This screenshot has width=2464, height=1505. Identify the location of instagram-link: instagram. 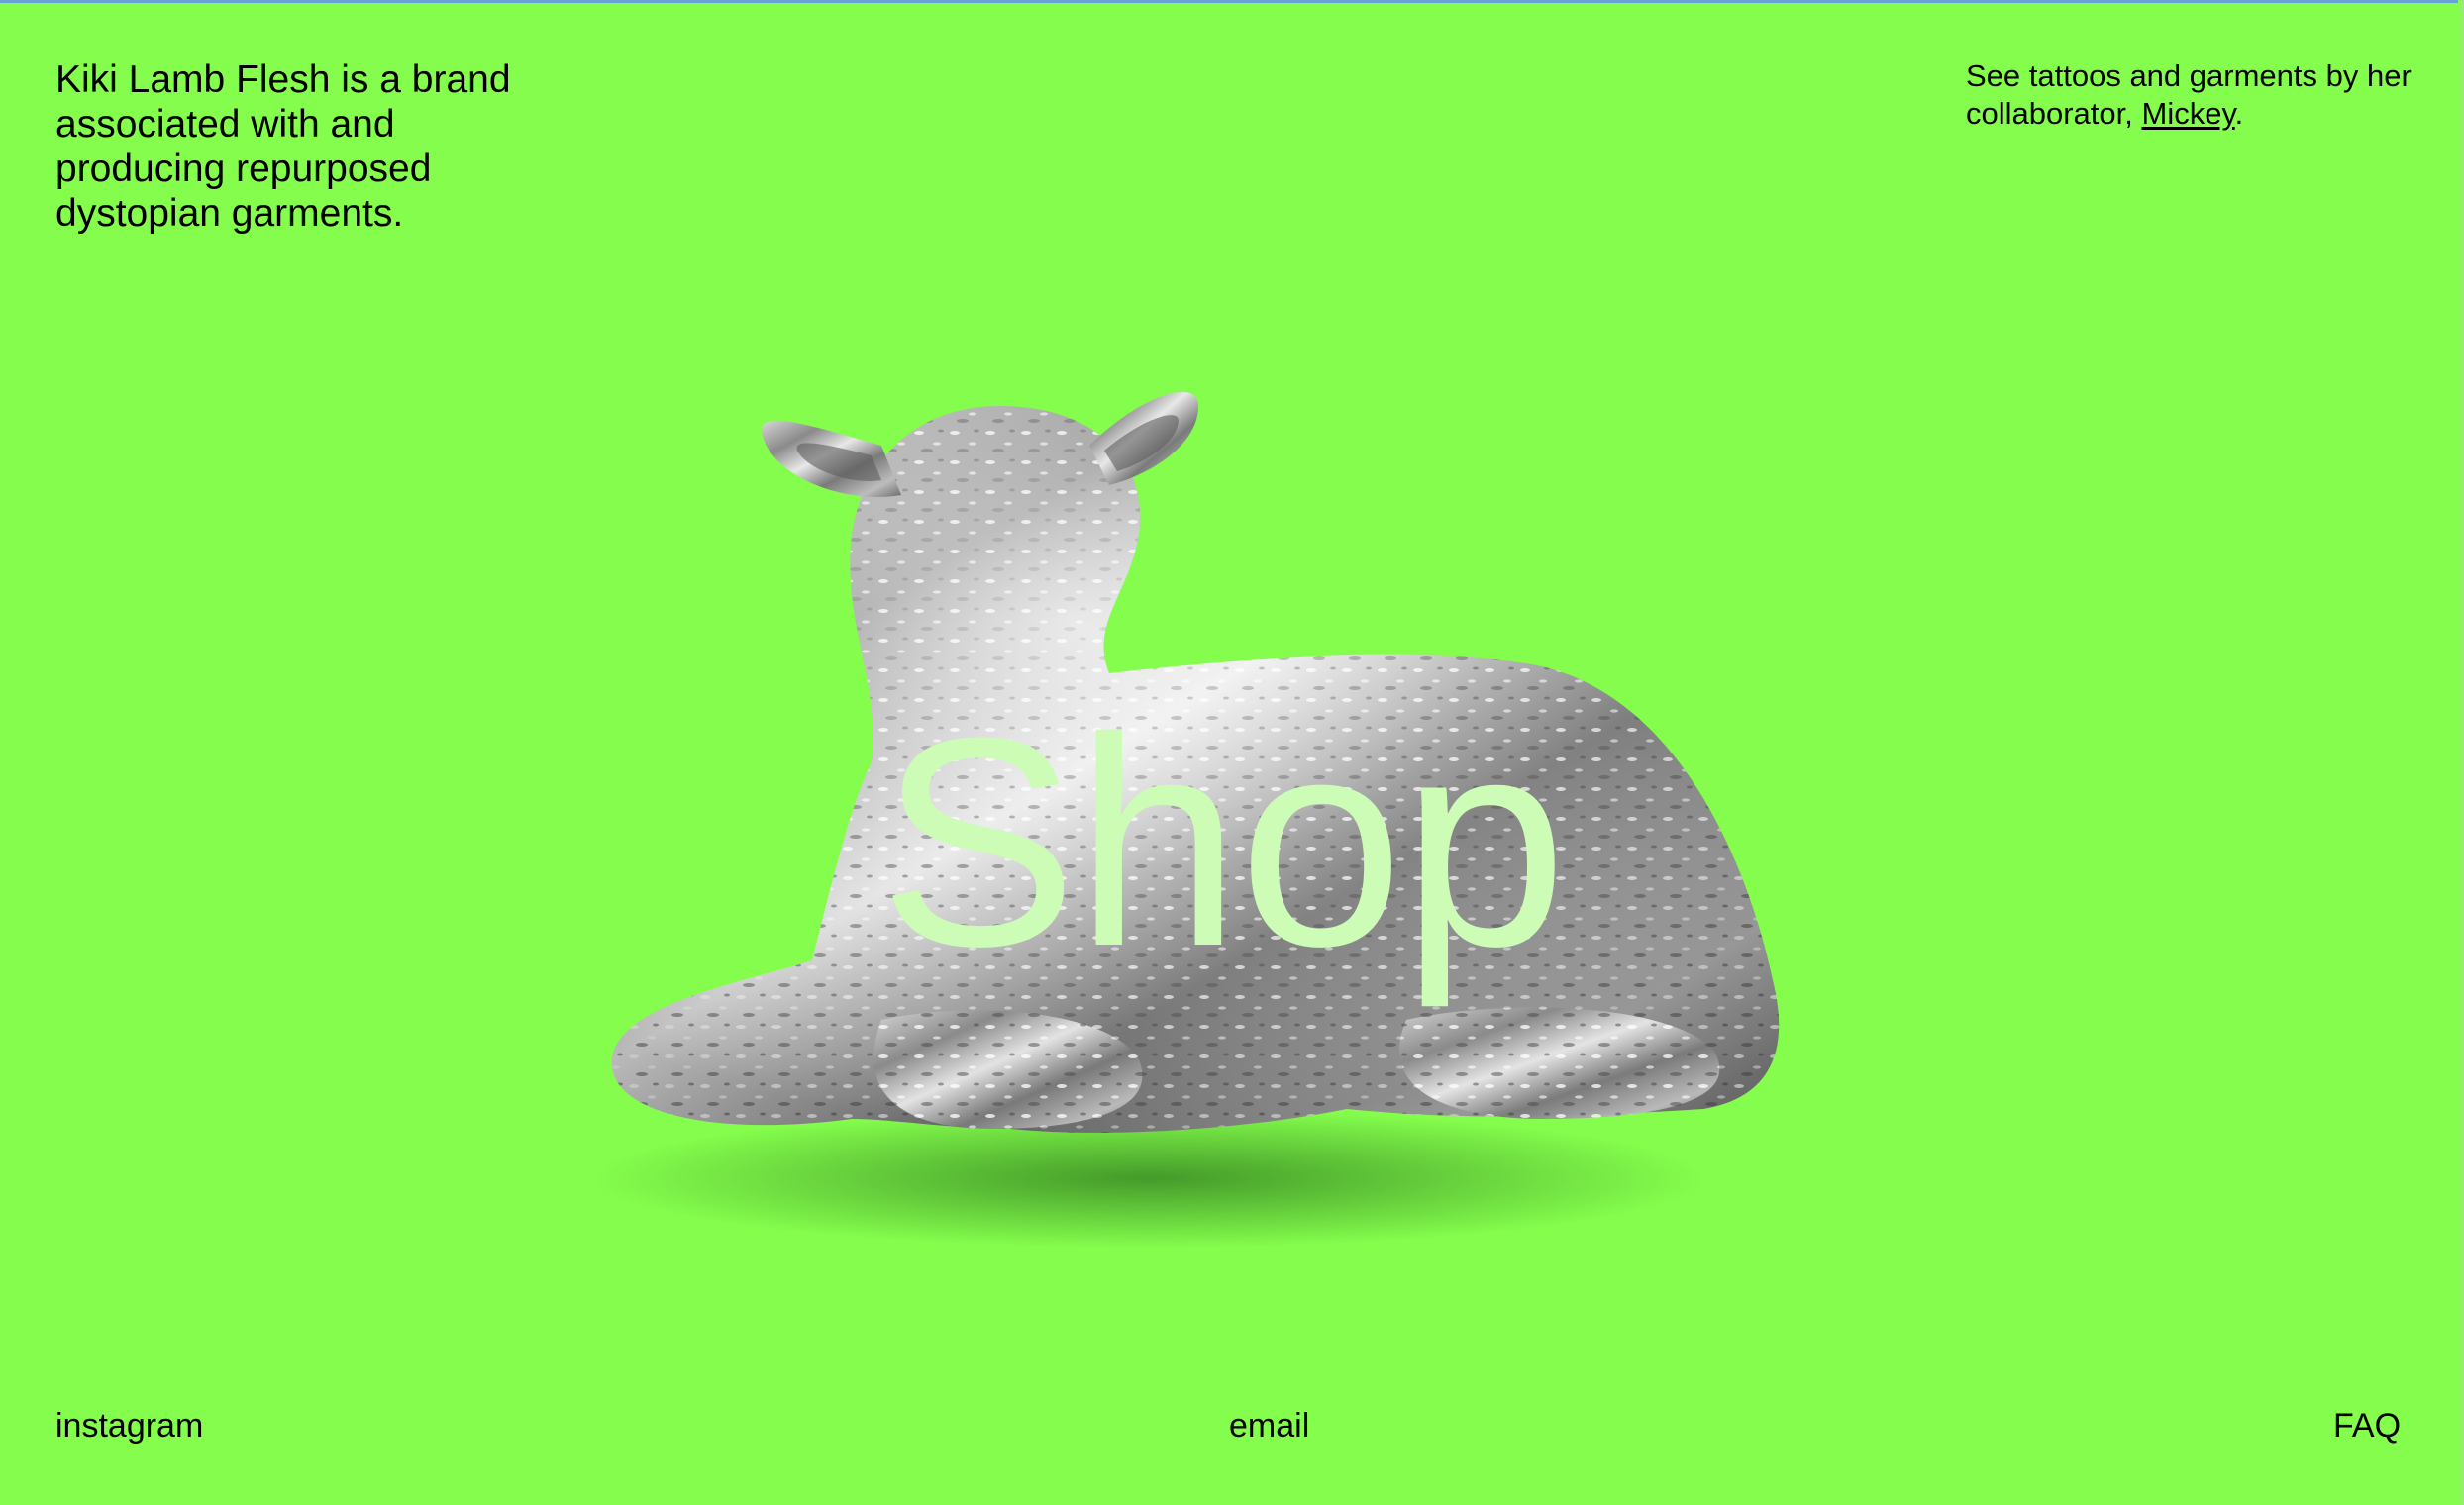
(129, 1426).